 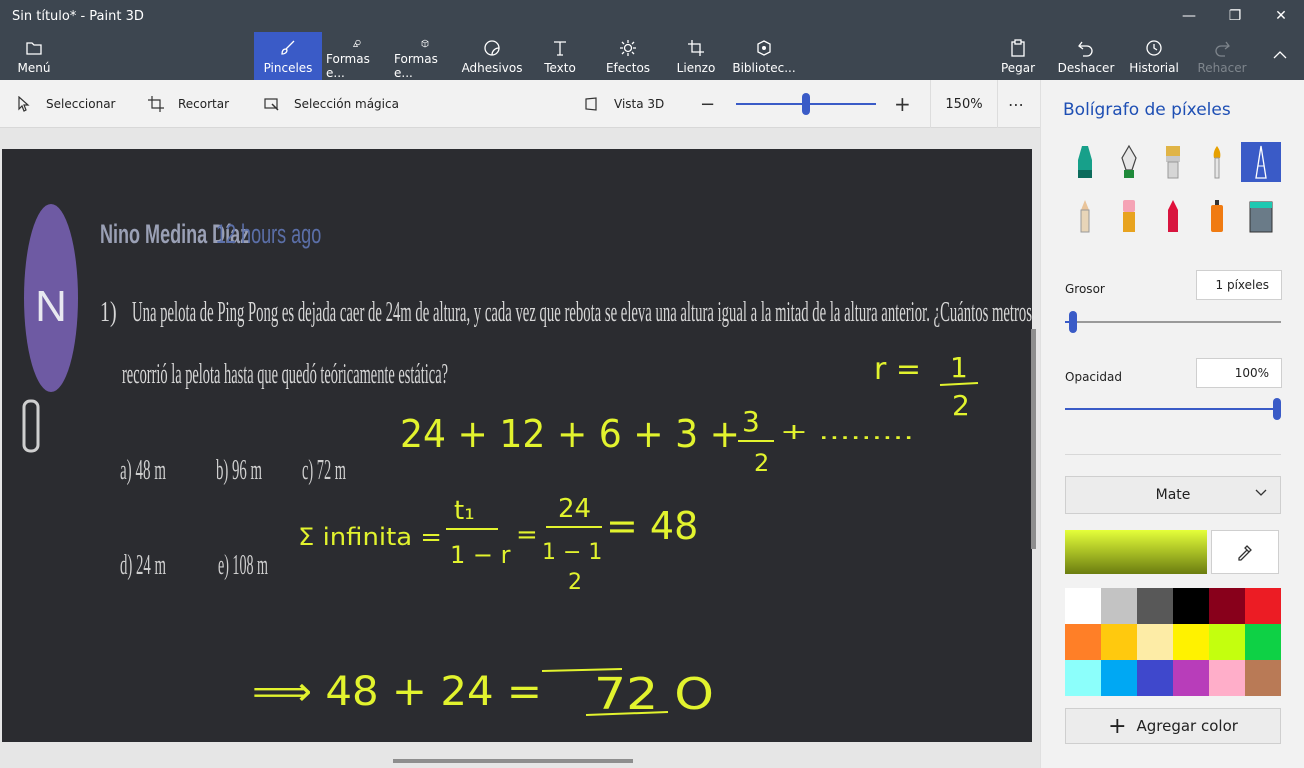 I want to click on zoom-percentage: 150%, so click(x=964, y=104).